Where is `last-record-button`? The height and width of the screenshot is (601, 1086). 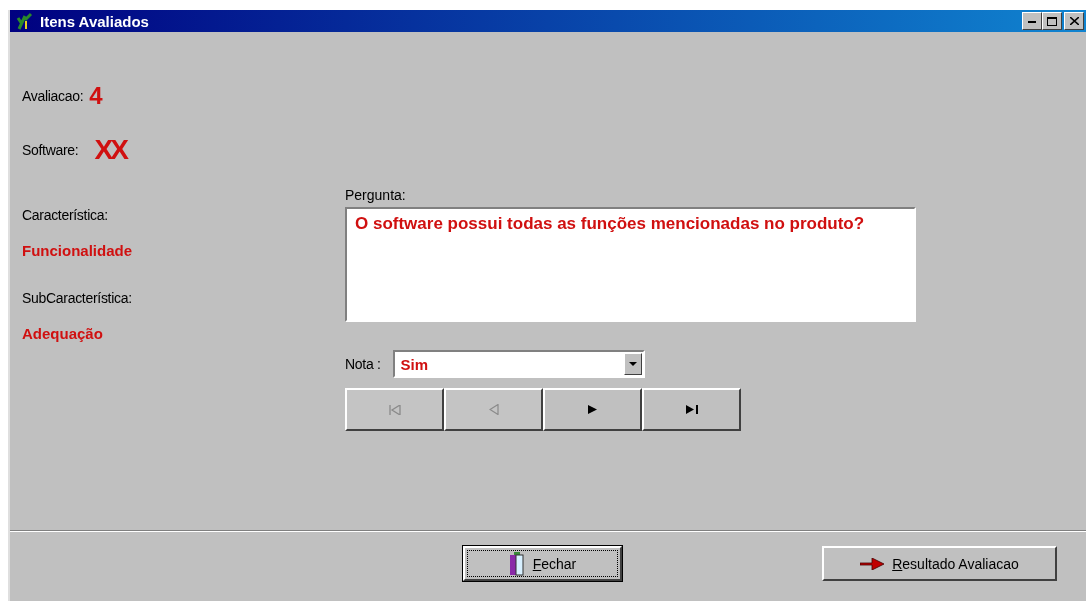 last-record-button is located at coordinates (691, 409).